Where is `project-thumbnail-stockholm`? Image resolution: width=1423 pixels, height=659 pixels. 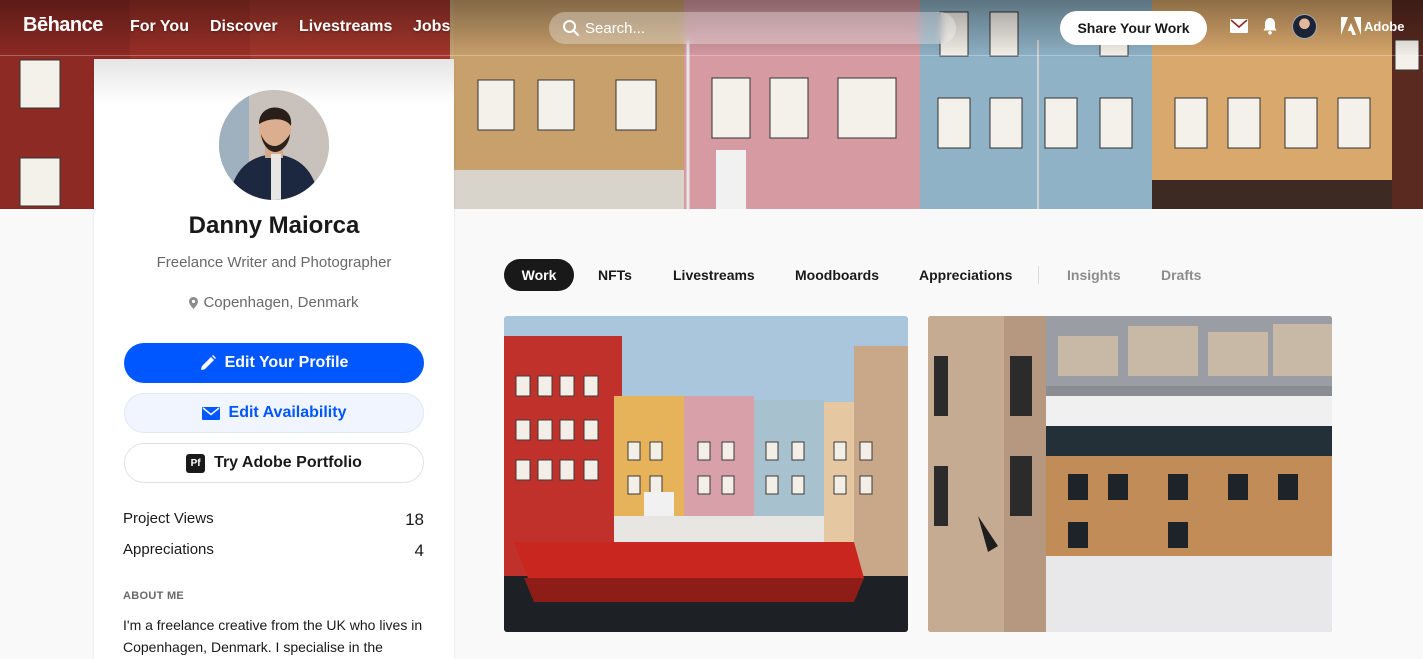
project-thumbnail-stockholm is located at coordinates (1130, 474).